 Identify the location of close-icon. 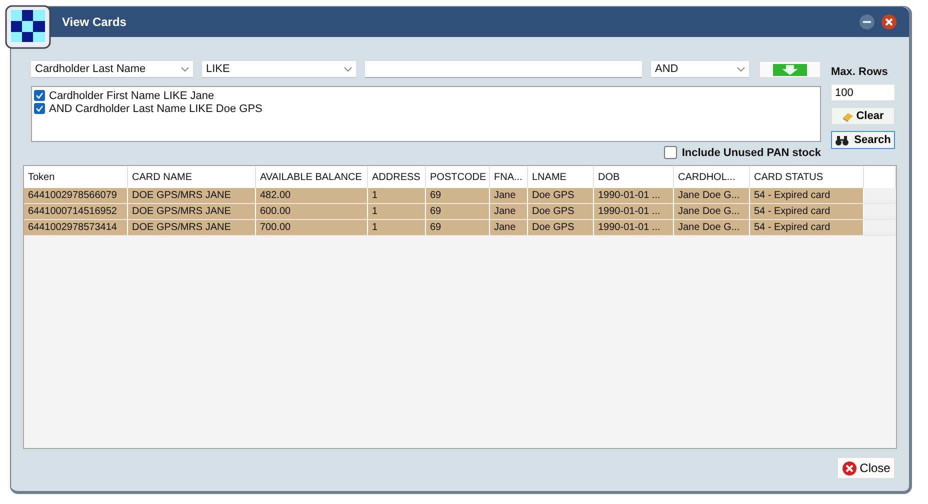
(849, 468).